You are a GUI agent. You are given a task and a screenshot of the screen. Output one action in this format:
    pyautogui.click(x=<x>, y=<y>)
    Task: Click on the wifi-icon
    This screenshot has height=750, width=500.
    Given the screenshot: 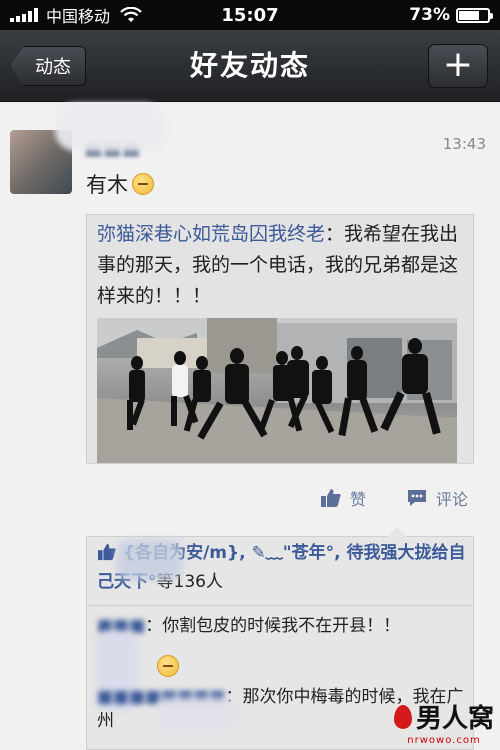 What is the action you would take?
    pyautogui.click(x=131, y=14)
    